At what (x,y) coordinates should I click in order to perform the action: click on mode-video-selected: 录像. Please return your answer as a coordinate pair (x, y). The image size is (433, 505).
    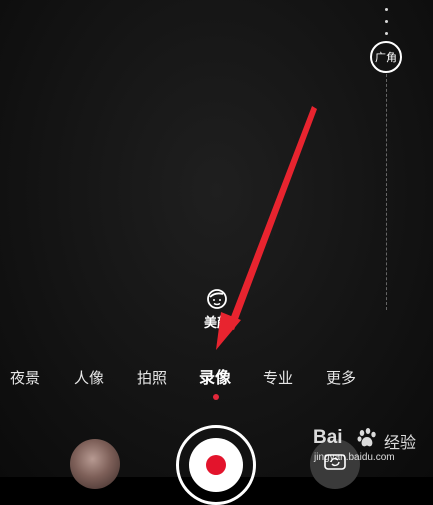
    Looking at the image, I should click on (215, 378).